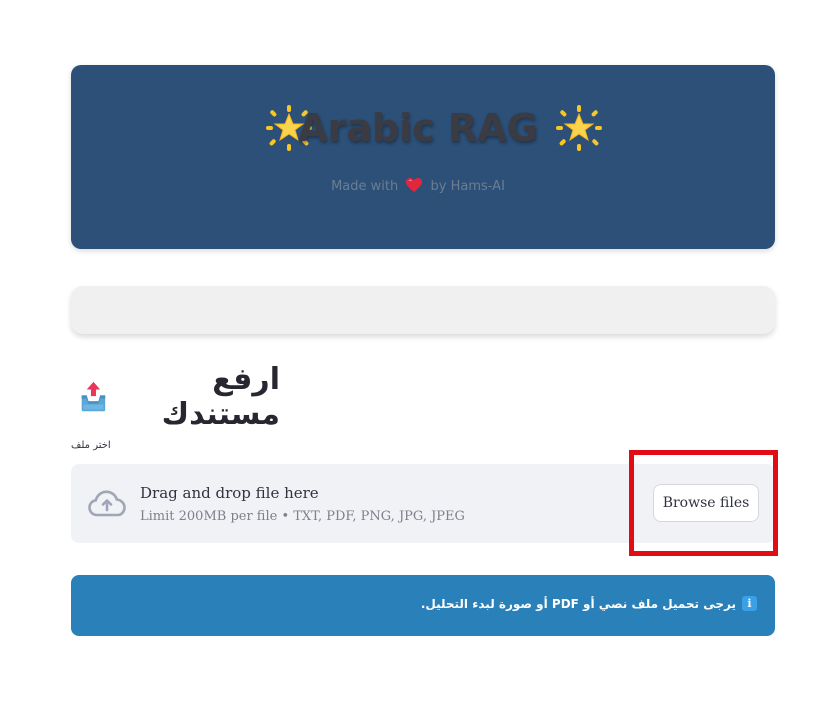 This screenshot has width=836, height=703. What do you see at coordinates (229, 493) in the screenshot?
I see `dropzone-title: Drag and drop file here` at bounding box center [229, 493].